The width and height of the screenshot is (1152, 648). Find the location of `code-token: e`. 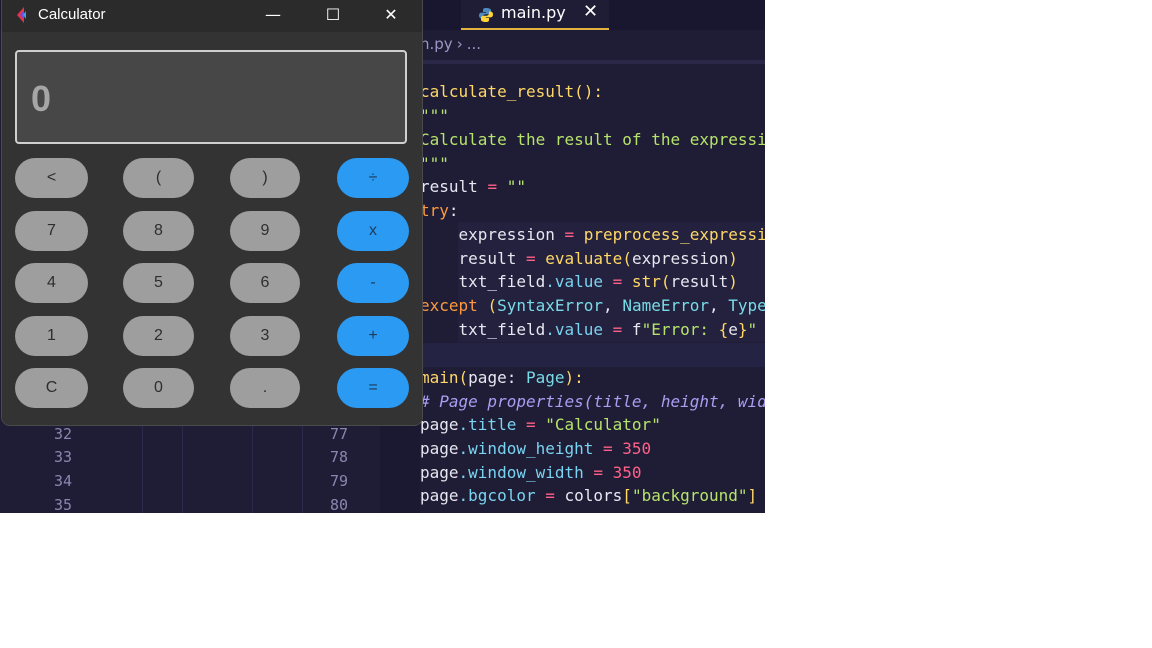

code-token: e is located at coordinates (733, 329).